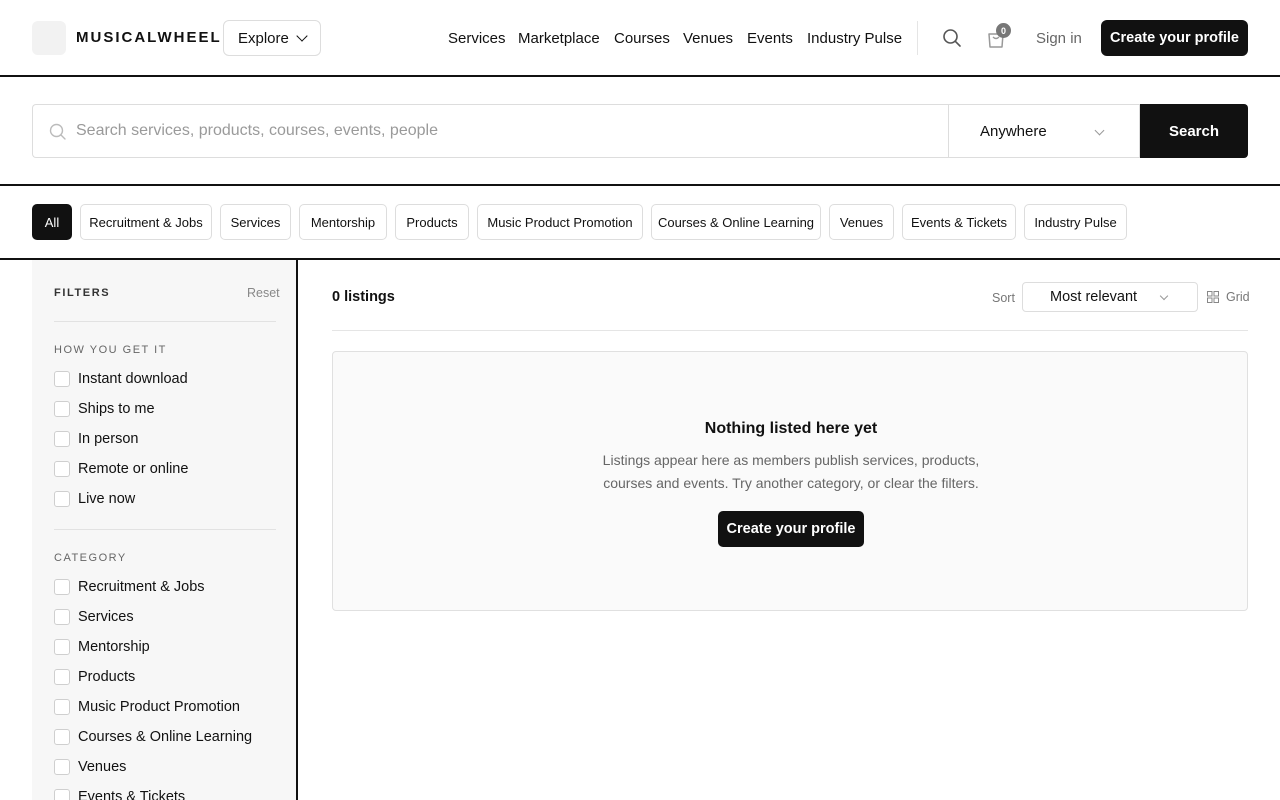 The height and width of the screenshot is (800, 1280). I want to click on search-button: Search, so click(1194, 131).